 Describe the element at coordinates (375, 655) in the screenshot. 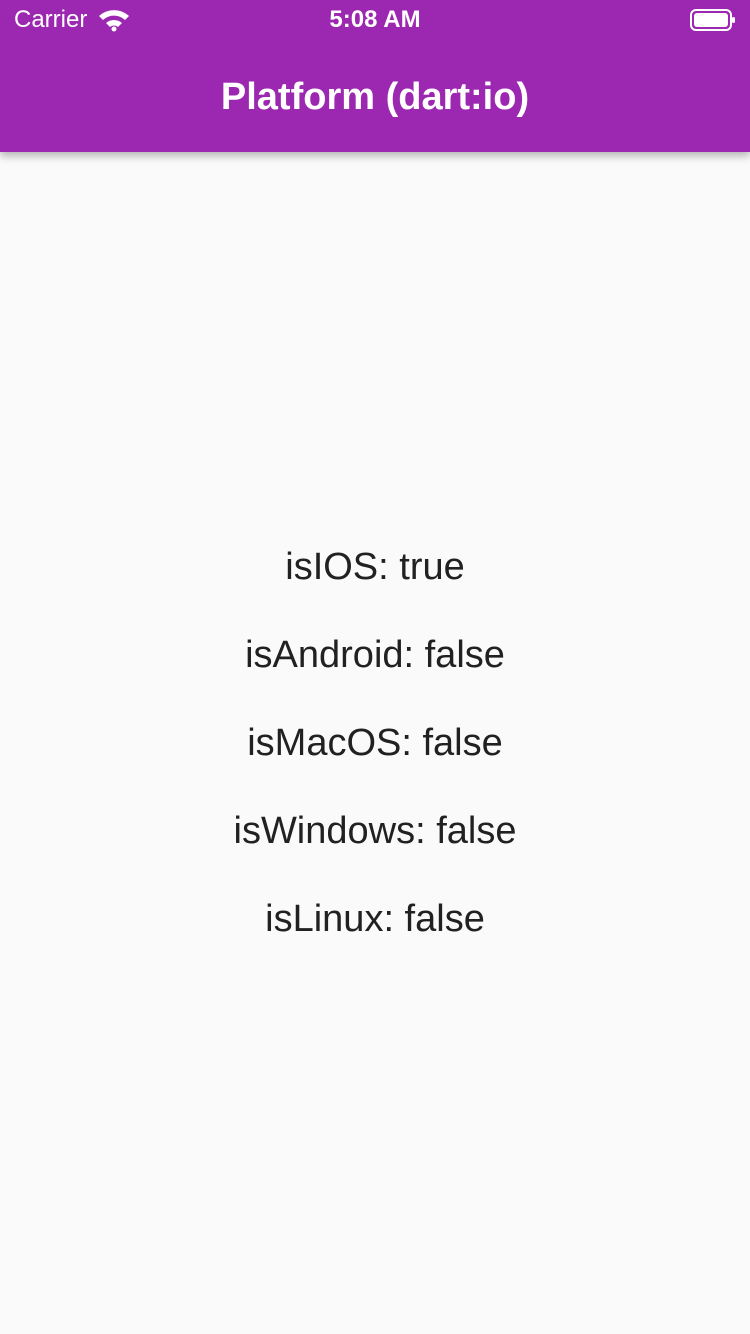

I see `platform-row-android: isAndroid: false` at that location.